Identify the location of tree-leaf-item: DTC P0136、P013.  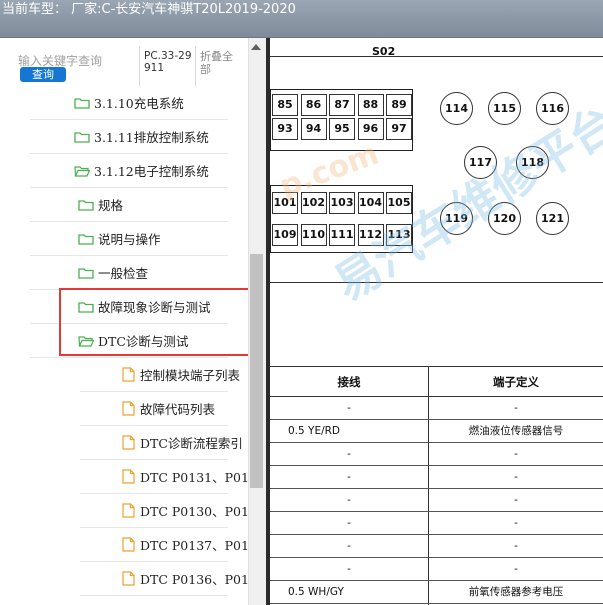
(168, 579).